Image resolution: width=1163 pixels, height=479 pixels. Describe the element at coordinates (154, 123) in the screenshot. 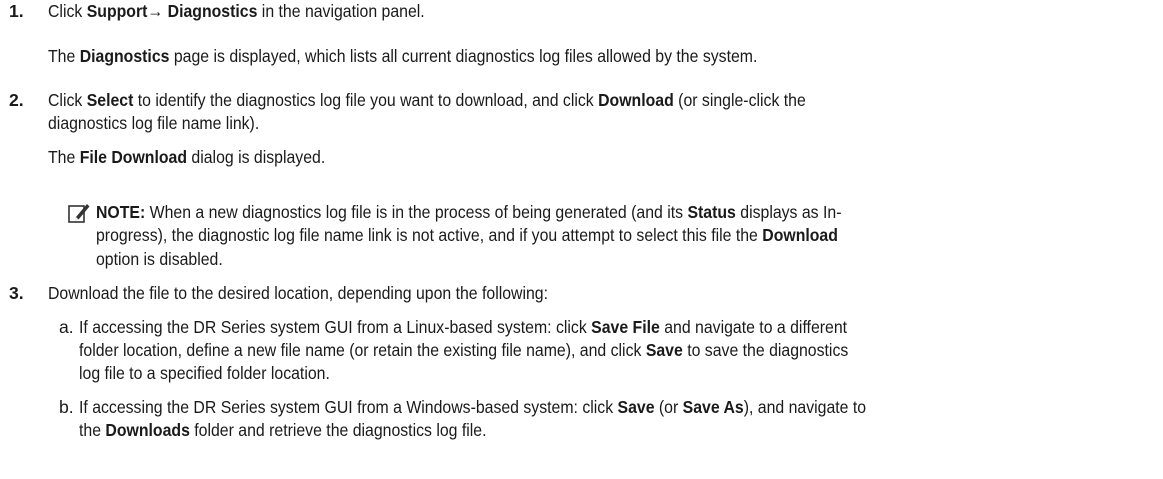

I see `step-2-text-line-2: diagnostics log file name link).` at that location.